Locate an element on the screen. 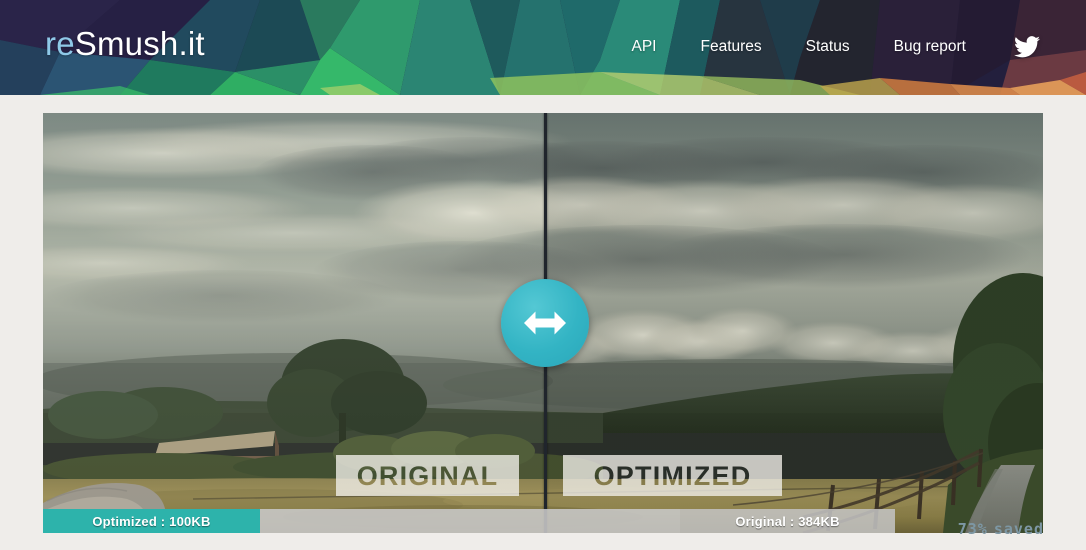 The image size is (1086, 550). comparison-slider-handle is located at coordinates (545, 323).